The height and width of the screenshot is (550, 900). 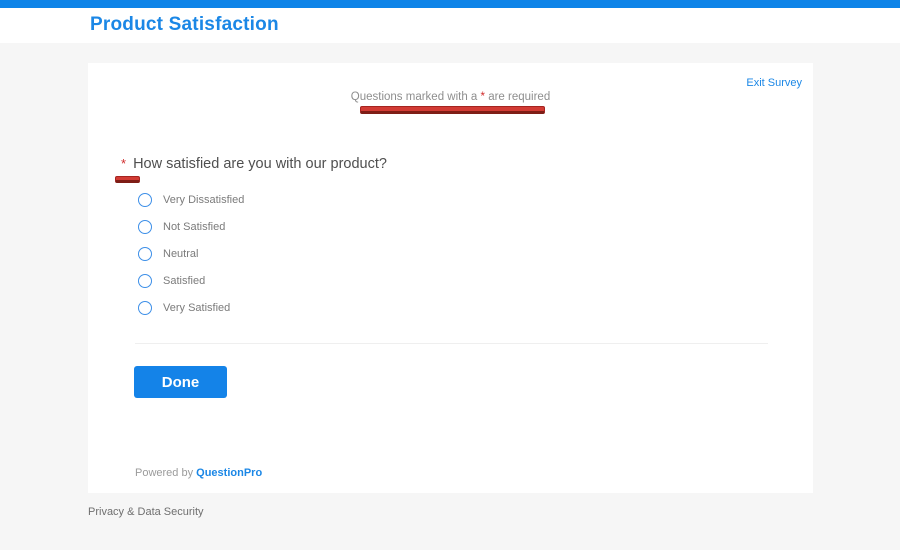 I want to click on question: * How satisfied are you with our product?, so click(x=254, y=164).